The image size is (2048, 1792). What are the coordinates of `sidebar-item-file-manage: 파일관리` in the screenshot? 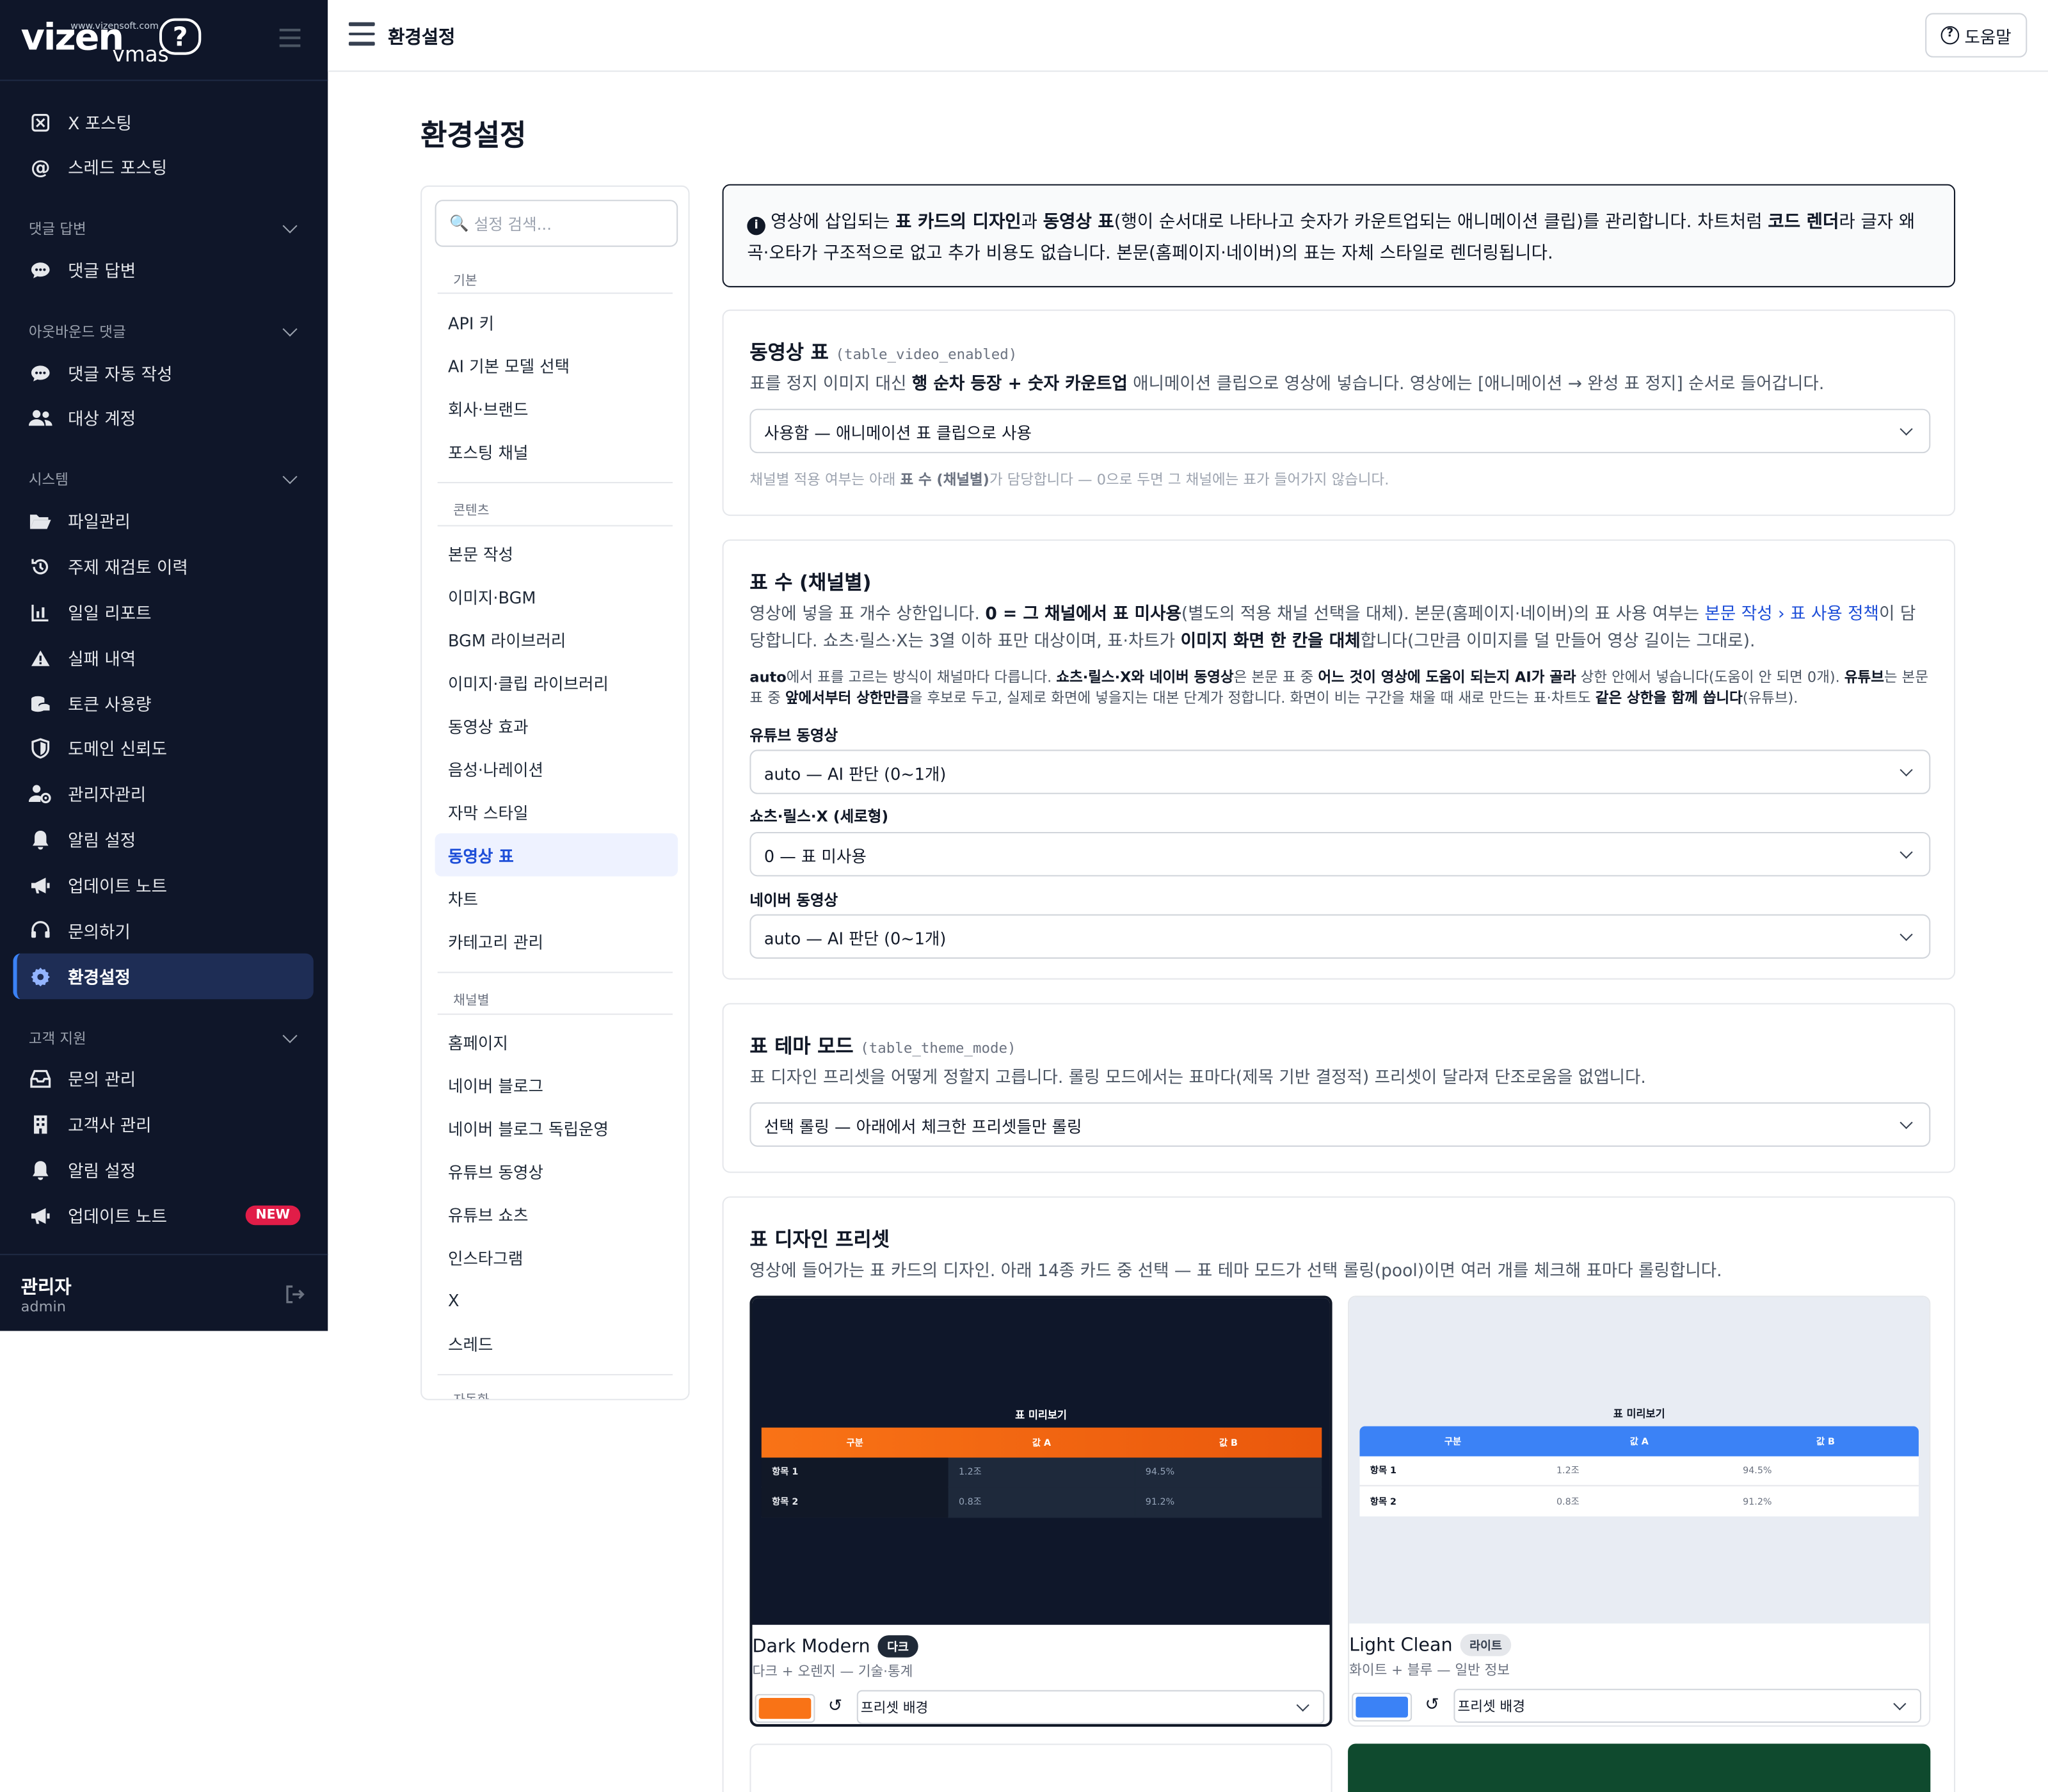 It's located at (163, 520).